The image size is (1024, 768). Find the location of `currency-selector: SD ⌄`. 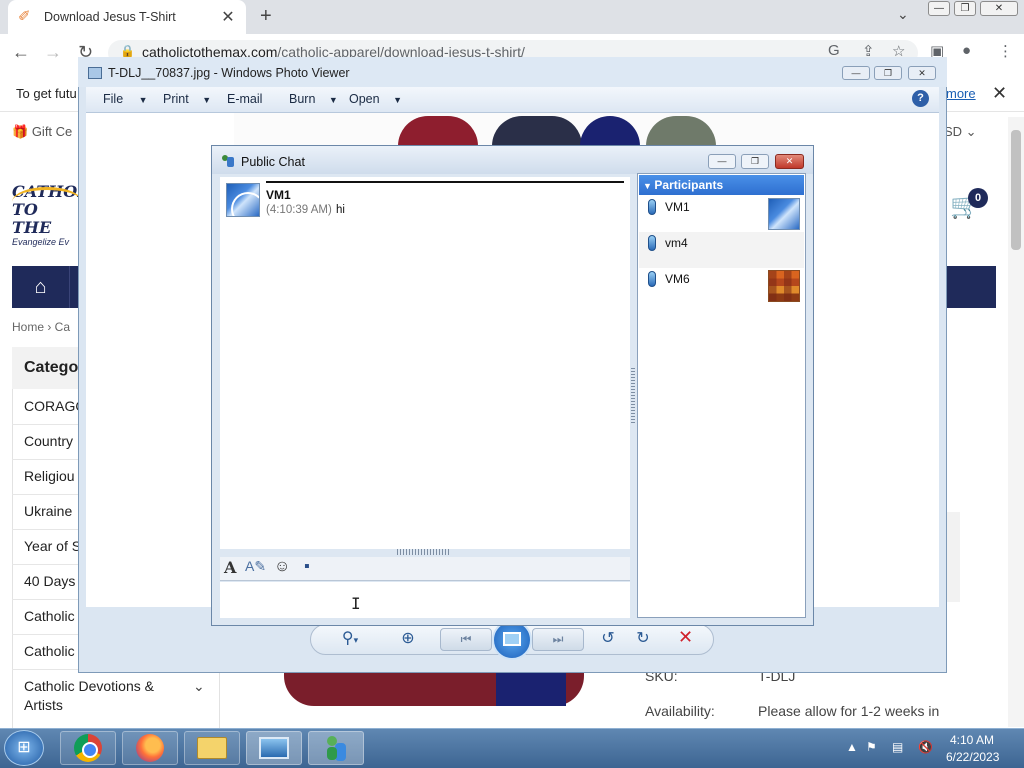

currency-selector: SD ⌄ is located at coordinates (960, 132).